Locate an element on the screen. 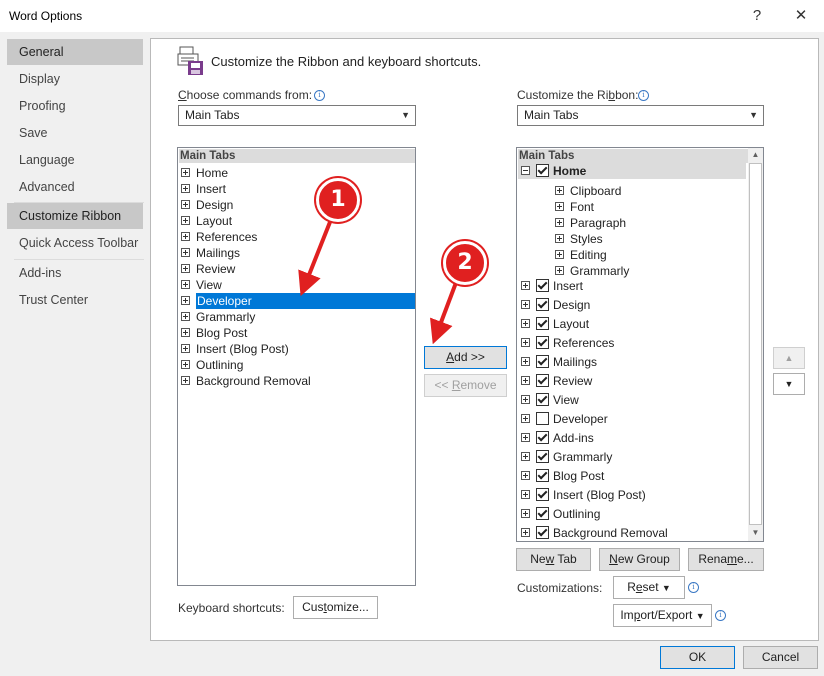 Image resolution: width=824 pixels, height=676 pixels. list-item: Mailings is located at coordinates (298, 253).